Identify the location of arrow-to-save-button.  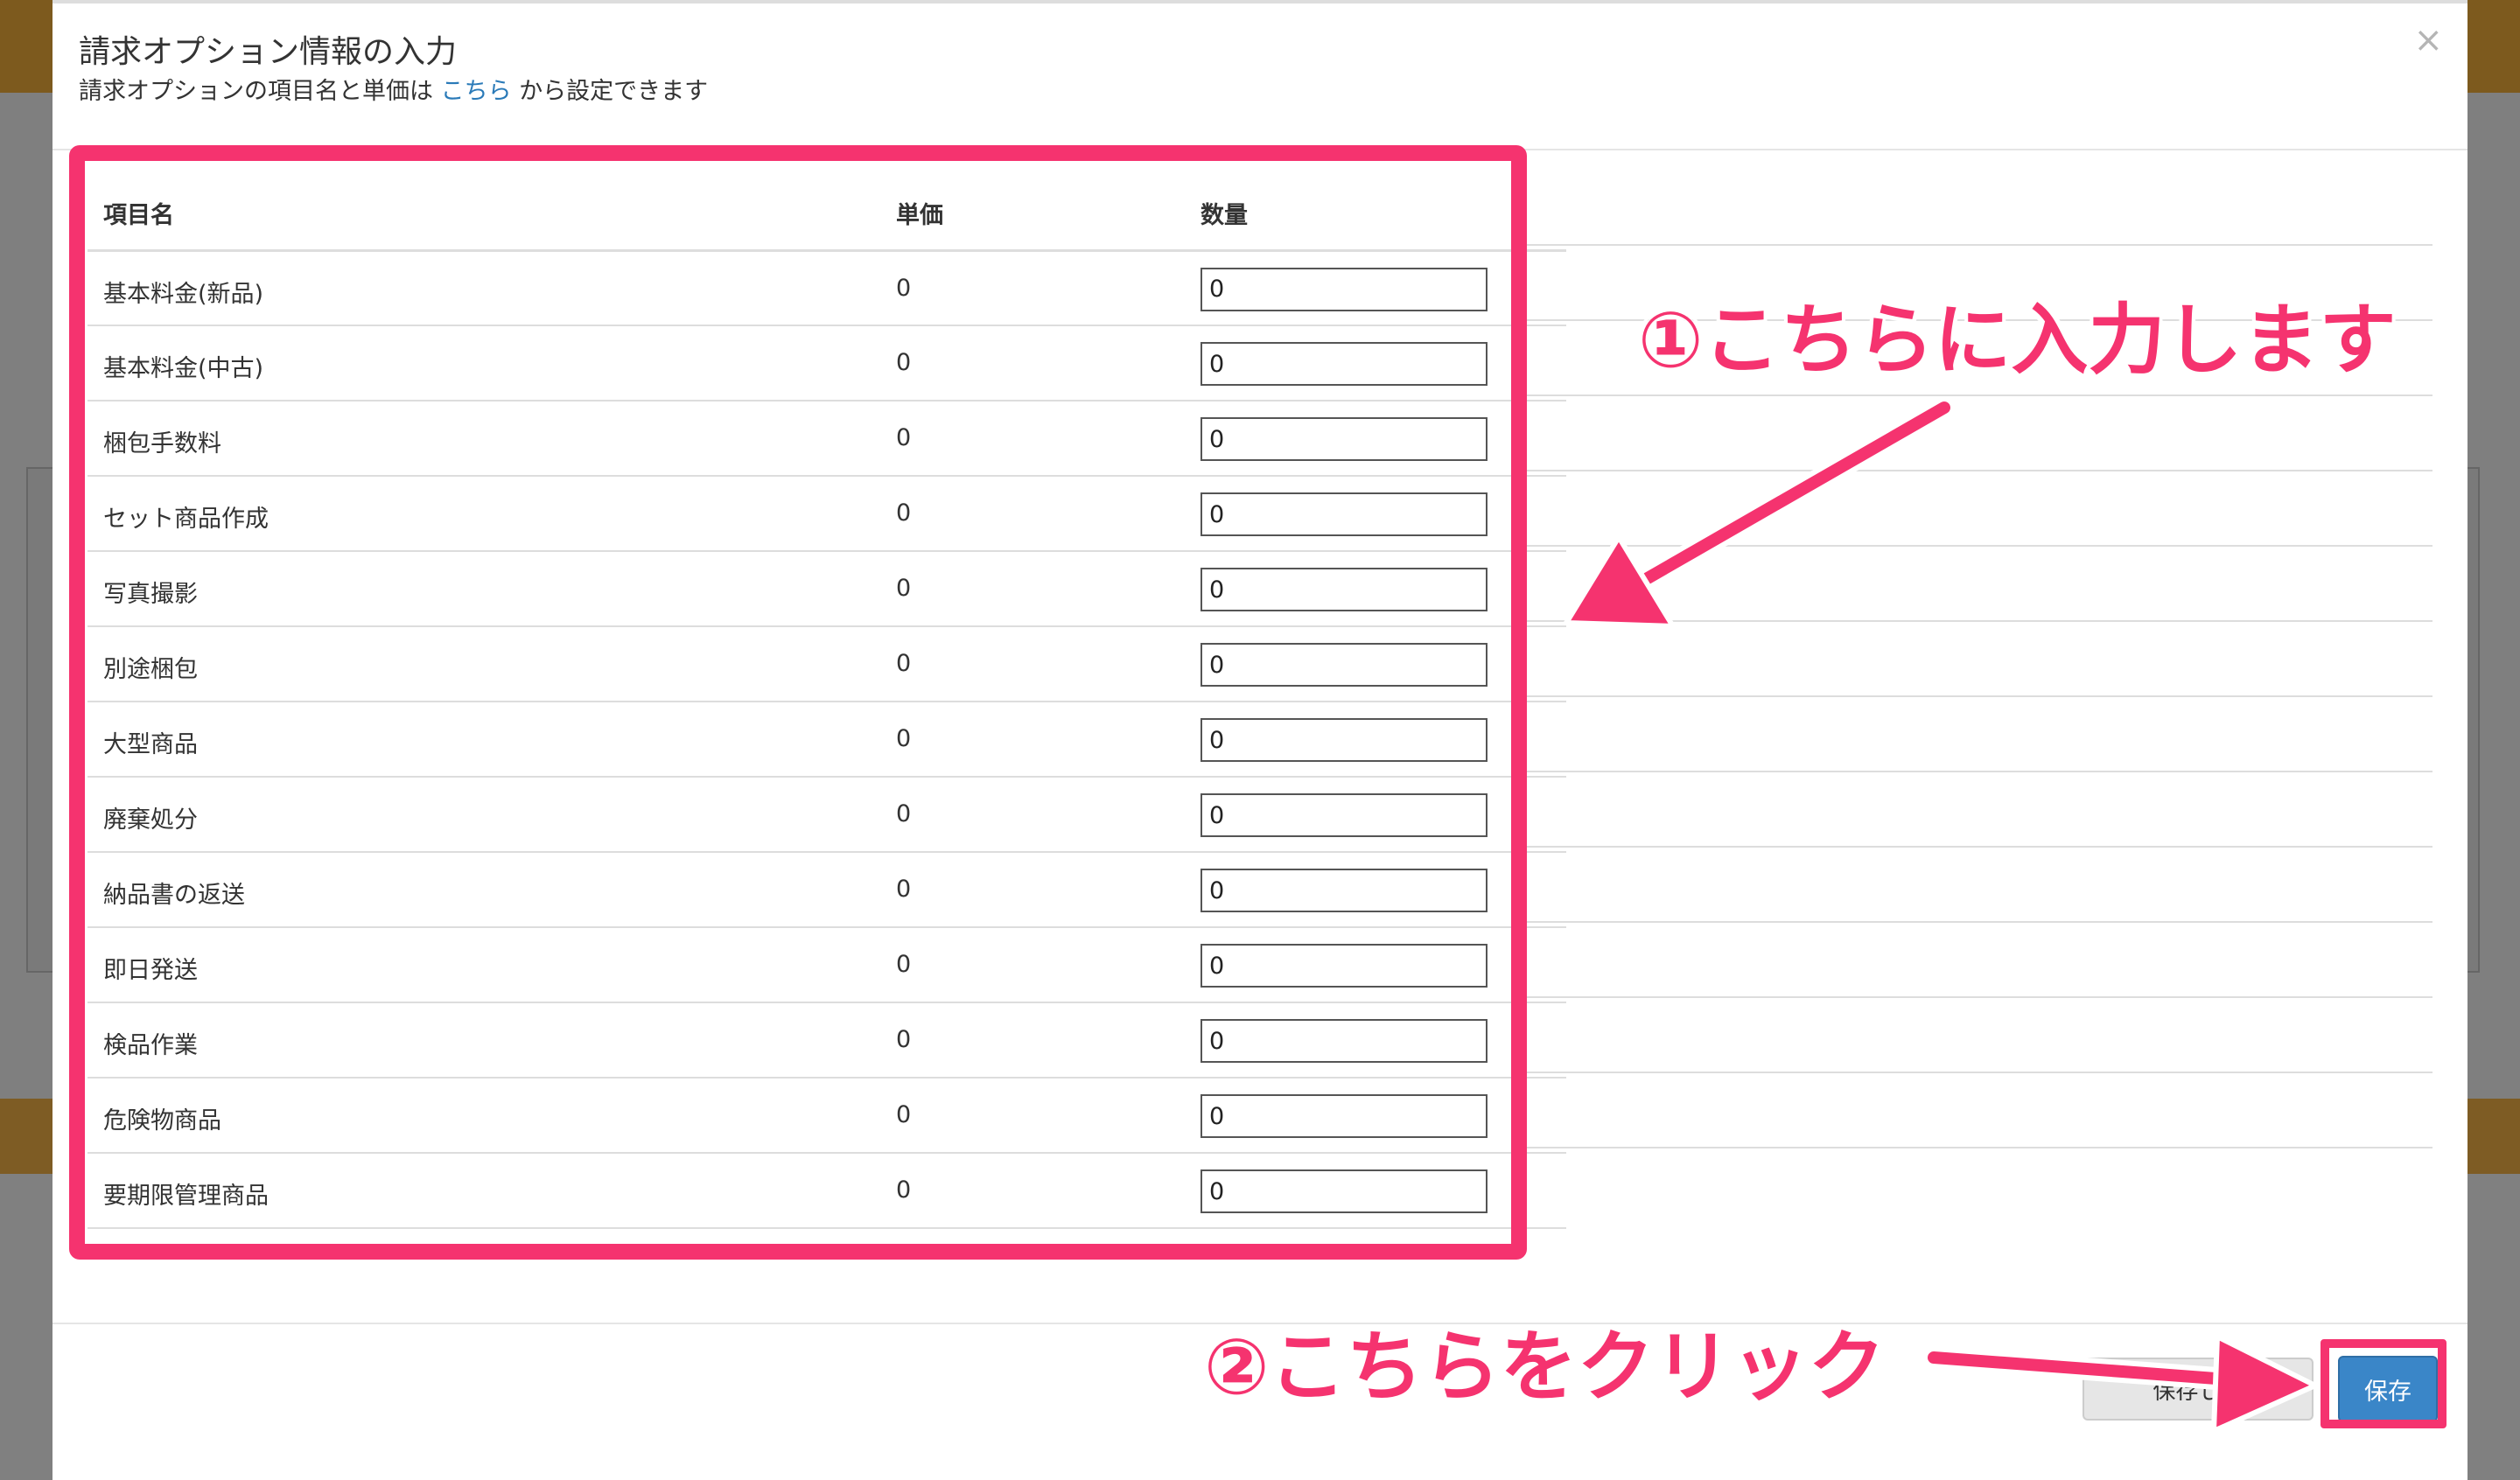
(2120, 1384).